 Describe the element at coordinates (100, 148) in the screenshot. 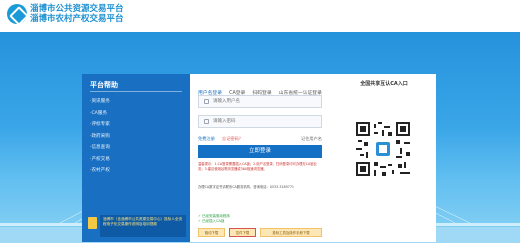

I see `sidebar-item-info-query: ·信息查询` at that location.